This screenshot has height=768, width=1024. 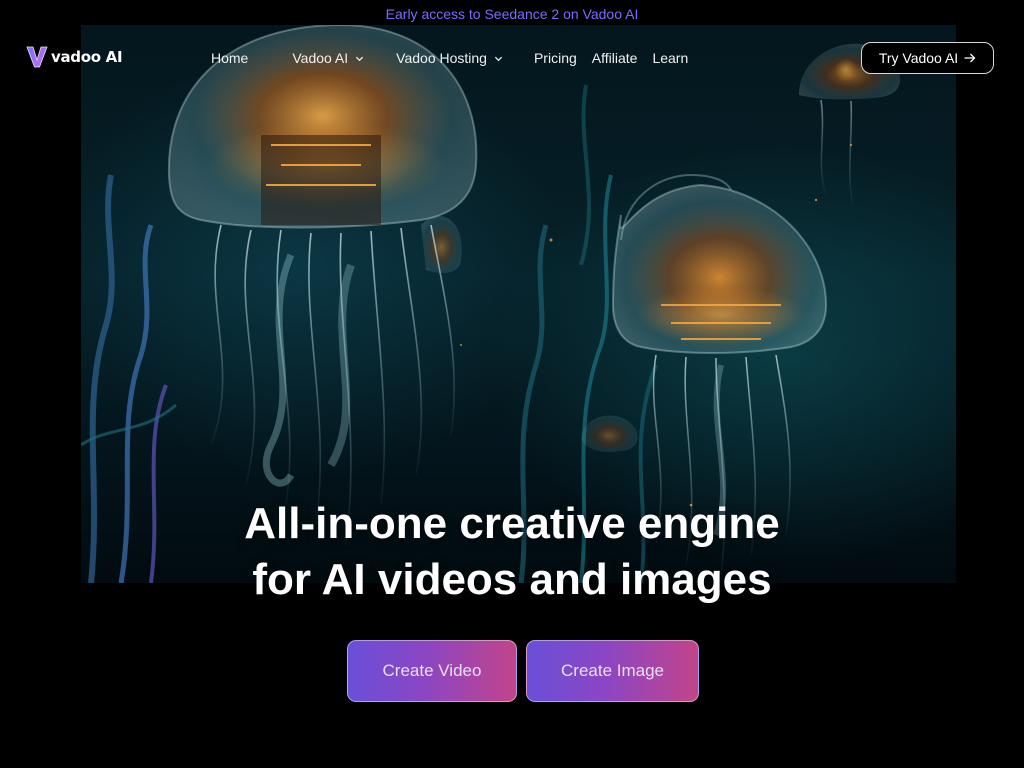 I want to click on announcement-link: Early access to Seedance 2 on Vadoo AI, so click(x=512, y=14).